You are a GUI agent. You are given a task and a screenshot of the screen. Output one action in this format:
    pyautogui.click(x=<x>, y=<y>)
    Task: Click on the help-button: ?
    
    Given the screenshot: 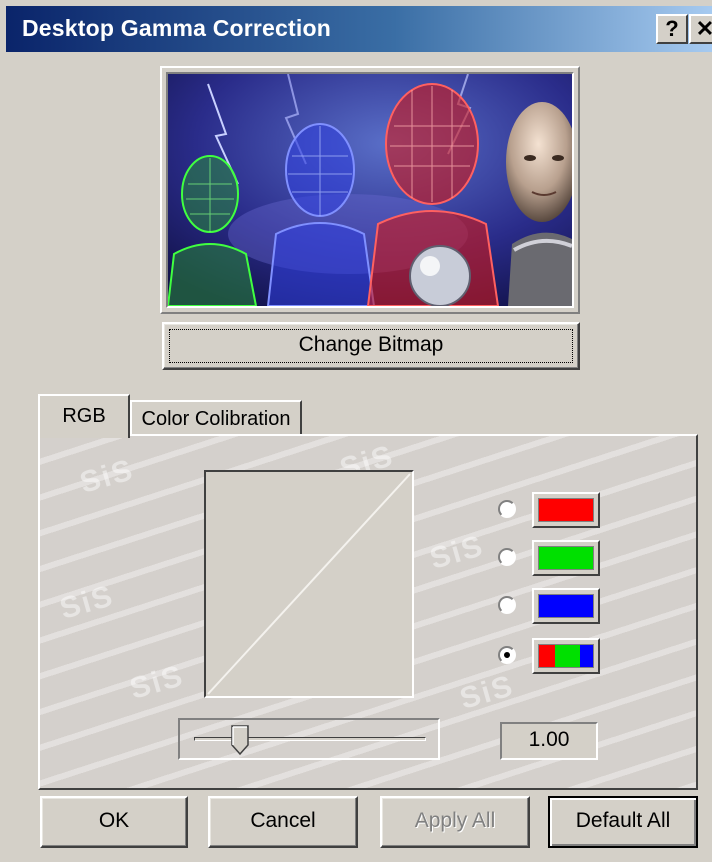 What is the action you would take?
    pyautogui.click(x=672, y=29)
    